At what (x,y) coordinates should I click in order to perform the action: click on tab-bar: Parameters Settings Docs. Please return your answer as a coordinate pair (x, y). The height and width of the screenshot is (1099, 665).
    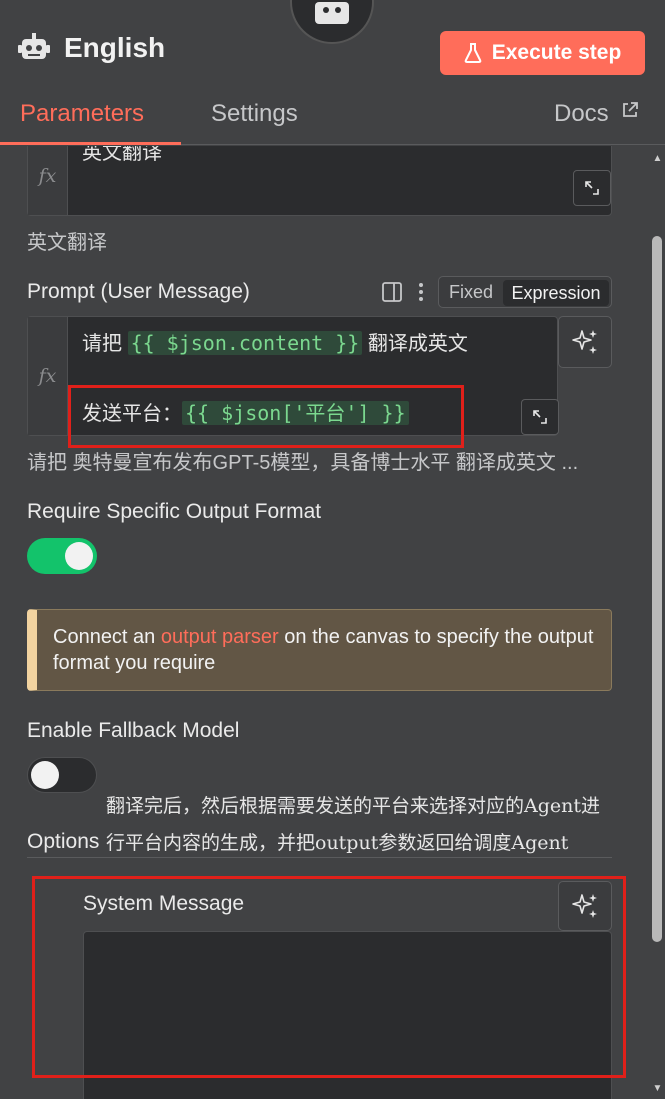
    Looking at the image, I should click on (332, 122).